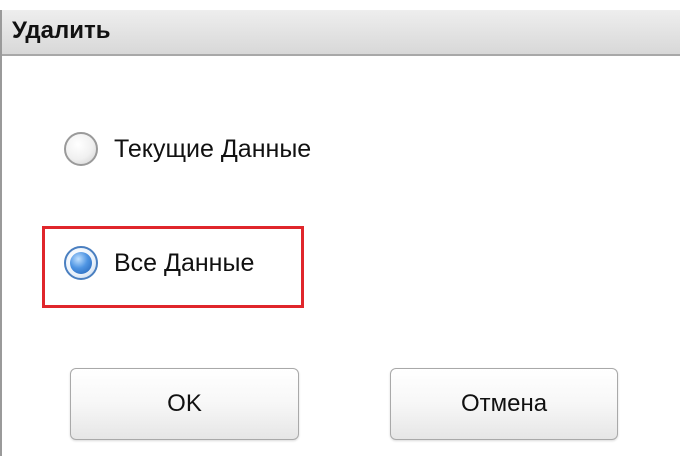  What do you see at coordinates (184, 263) in the screenshot?
I see `radio-label-all-data: Все Данные` at bounding box center [184, 263].